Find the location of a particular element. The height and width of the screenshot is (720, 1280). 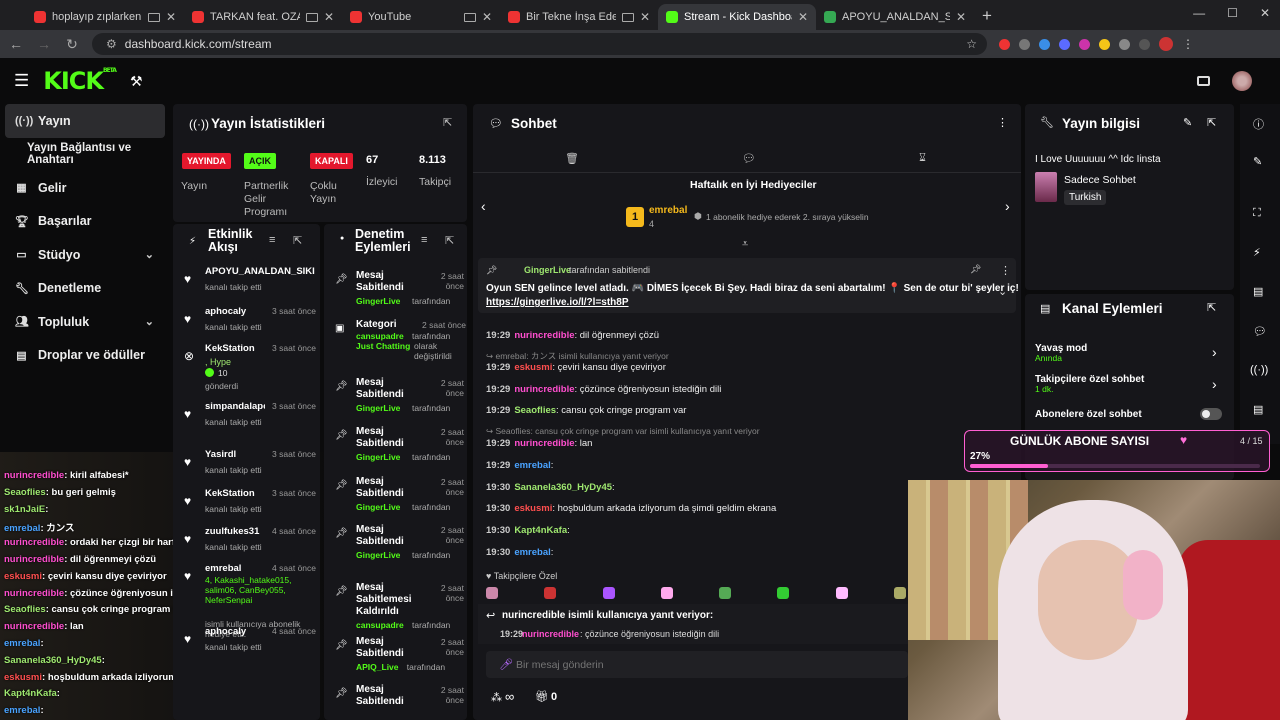

chat-username: Sananela360_HyDy45 is located at coordinates (563, 487).